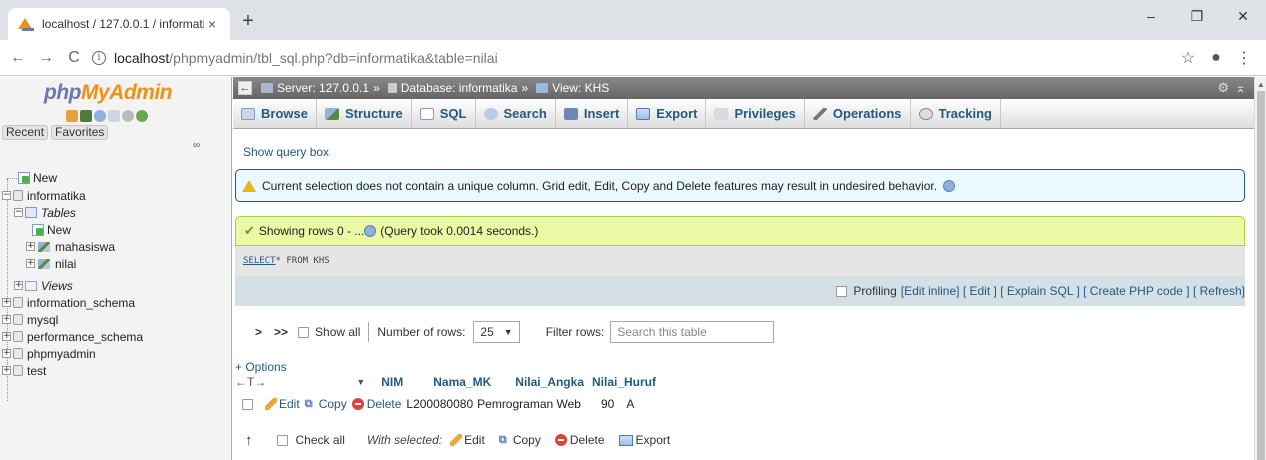 This screenshot has width=1266, height=460. Describe the element at coordinates (282, 440) in the screenshot. I see `check-all-checkbox` at that location.